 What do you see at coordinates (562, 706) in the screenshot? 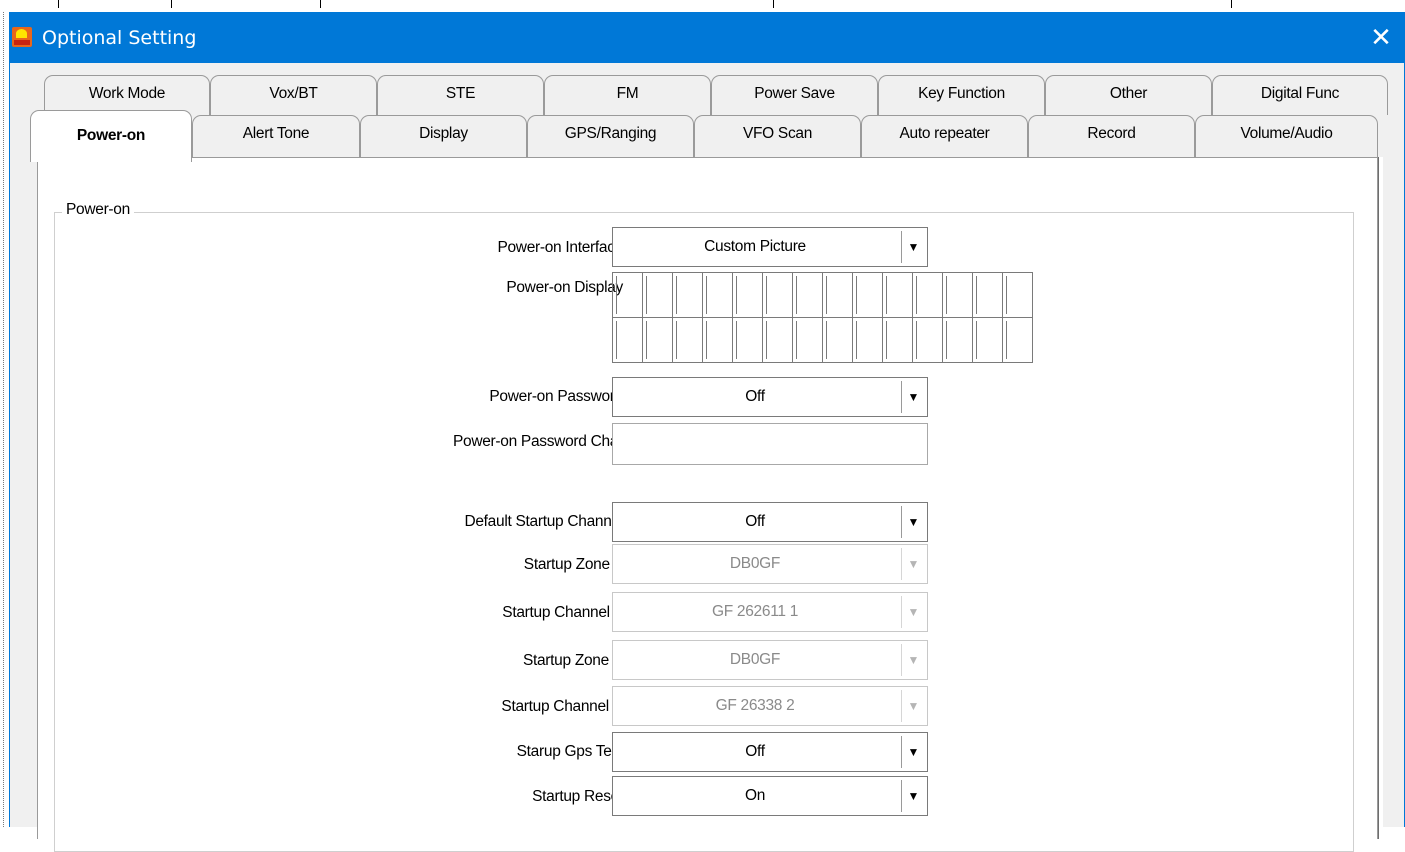
I see `startup-channel-b-label: Startup Channel B` at bounding box center [562, 706].